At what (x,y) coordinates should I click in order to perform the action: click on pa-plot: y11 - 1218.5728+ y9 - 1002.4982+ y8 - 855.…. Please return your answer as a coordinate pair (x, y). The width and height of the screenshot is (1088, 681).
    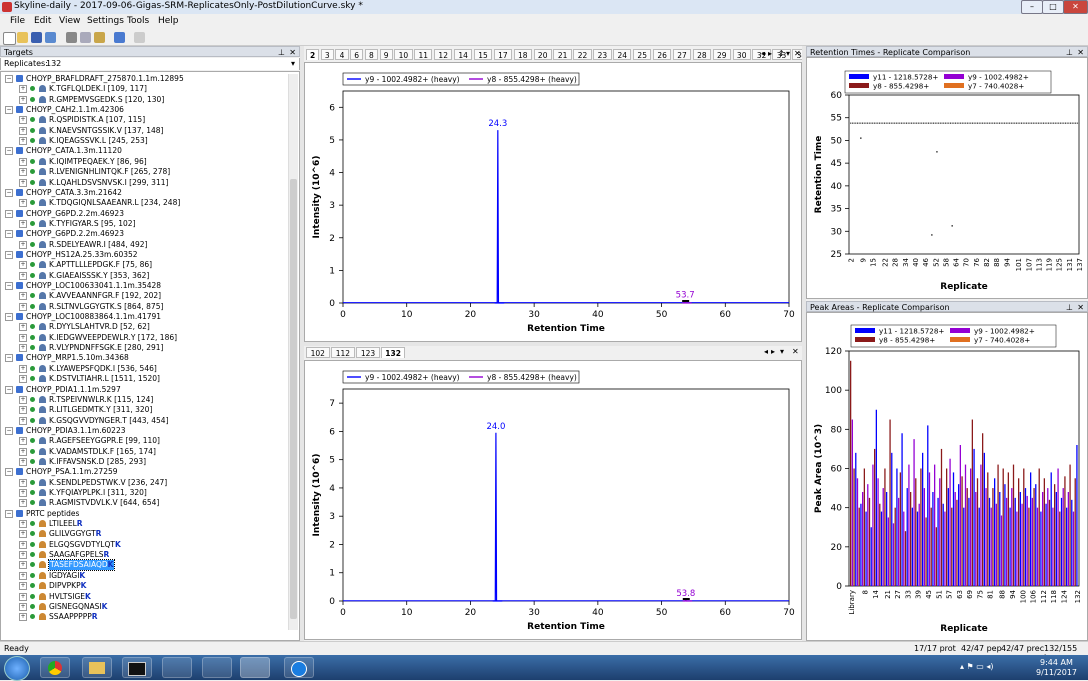
    Looking at the image, I should click on (947, 476).